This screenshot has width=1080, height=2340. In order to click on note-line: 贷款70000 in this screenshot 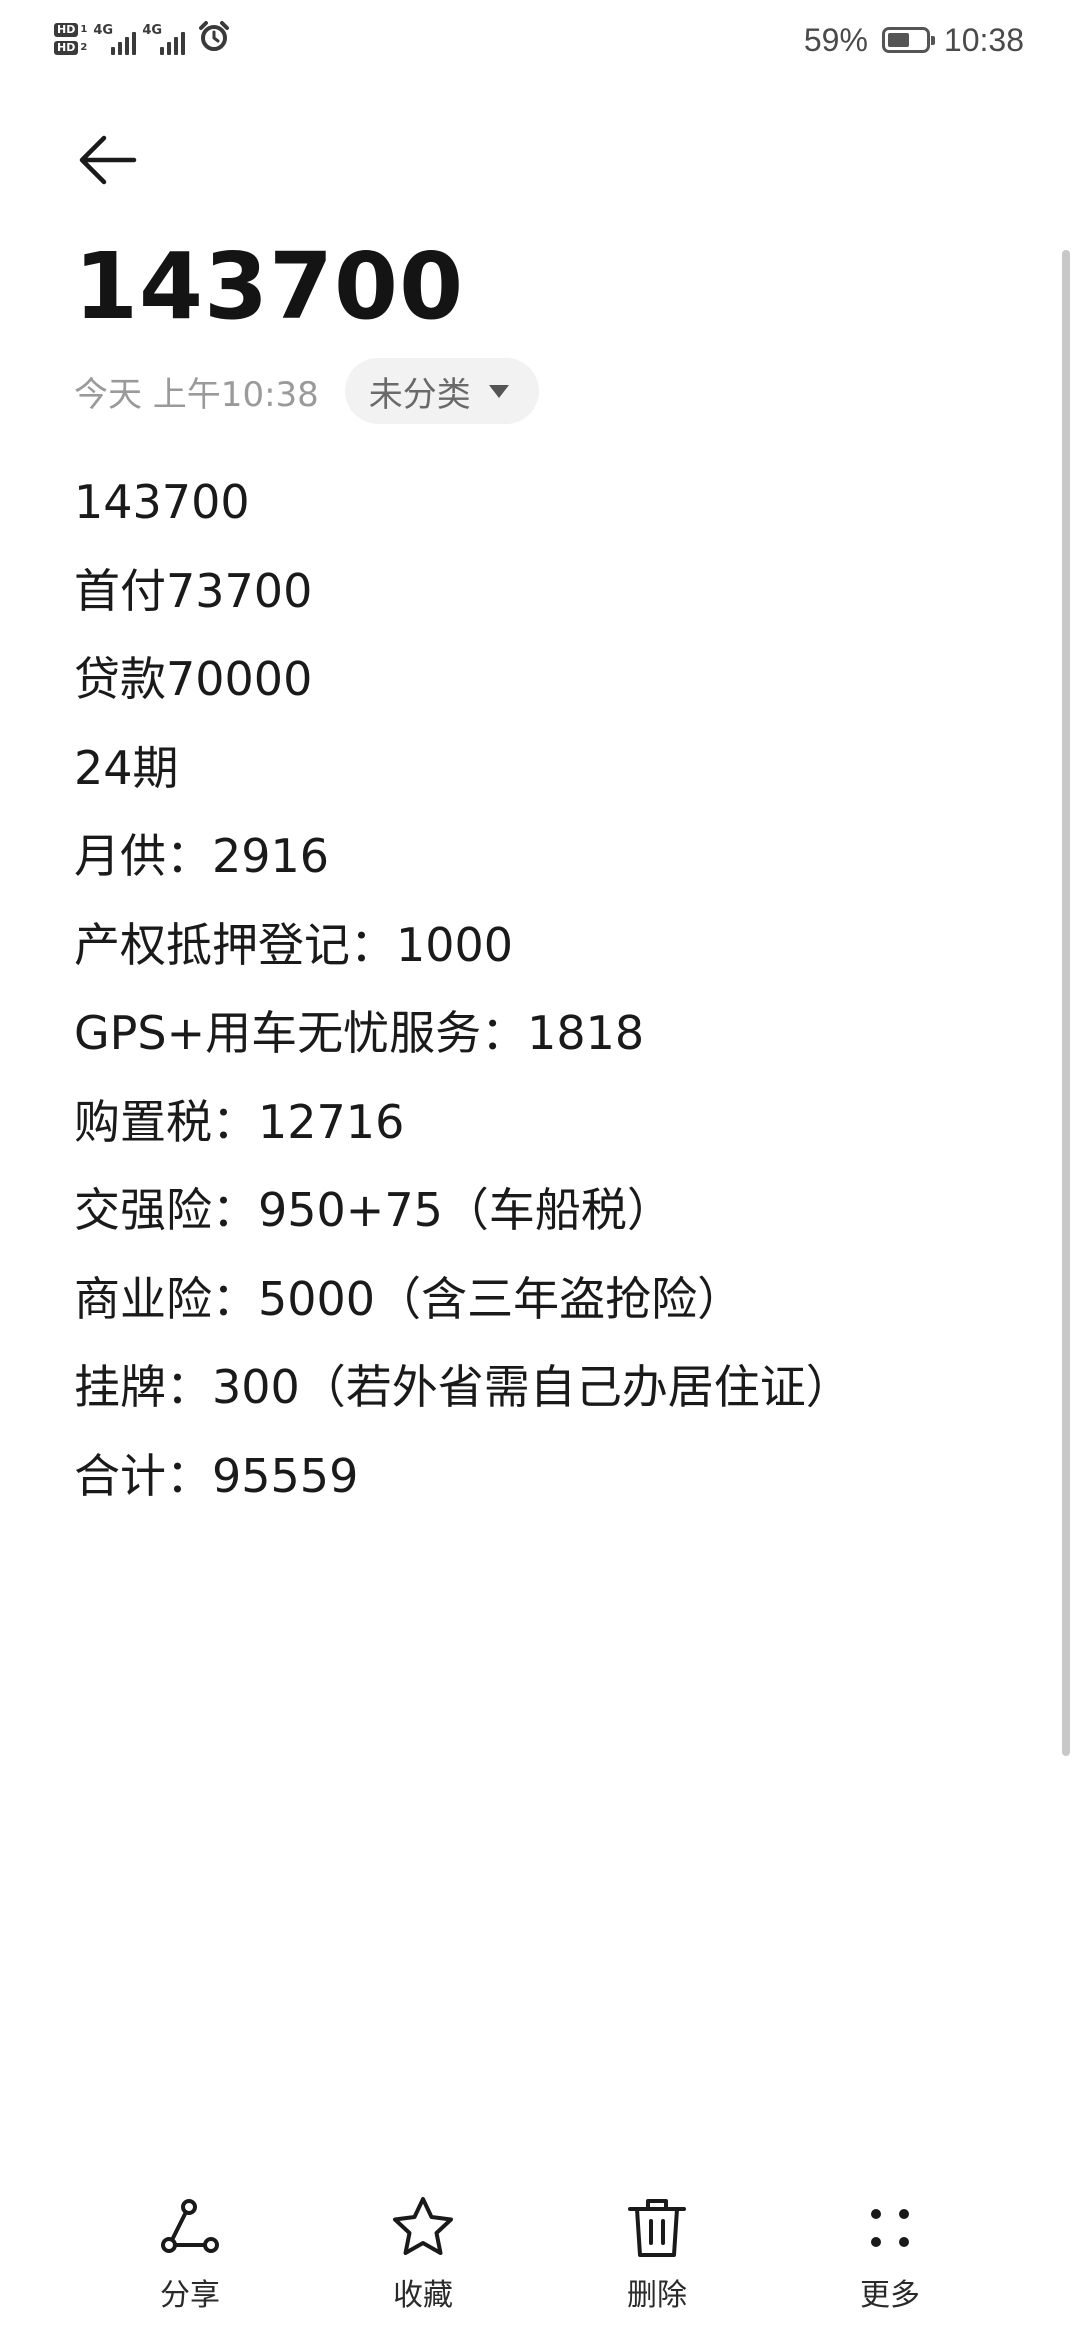, I will do `click(193, 679)`.